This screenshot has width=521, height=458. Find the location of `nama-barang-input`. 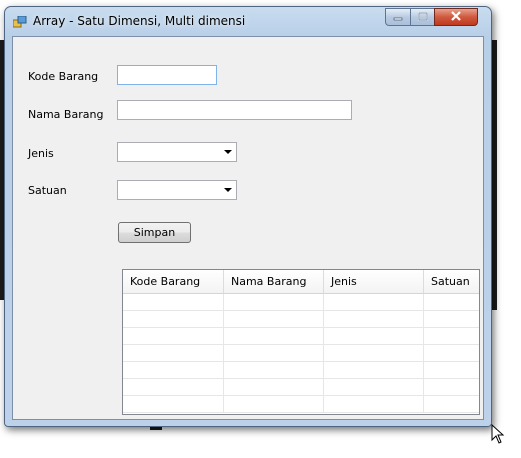

nama-barang-input is located at coordinates (234, 110).